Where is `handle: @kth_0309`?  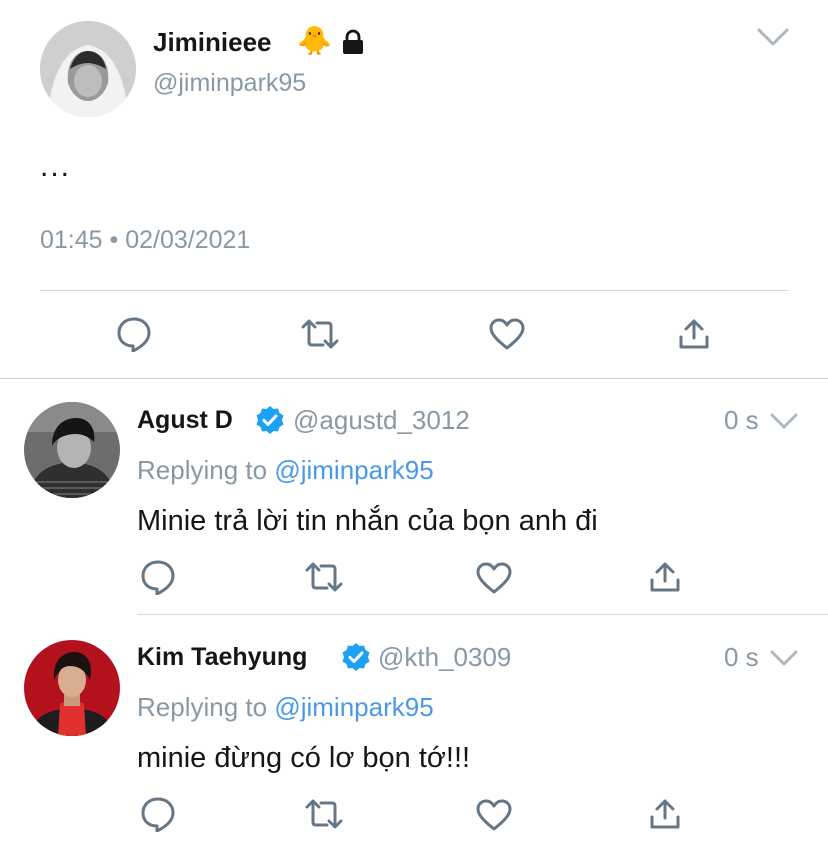 handle: @kth_0309 is located at coordinates (444, 657).